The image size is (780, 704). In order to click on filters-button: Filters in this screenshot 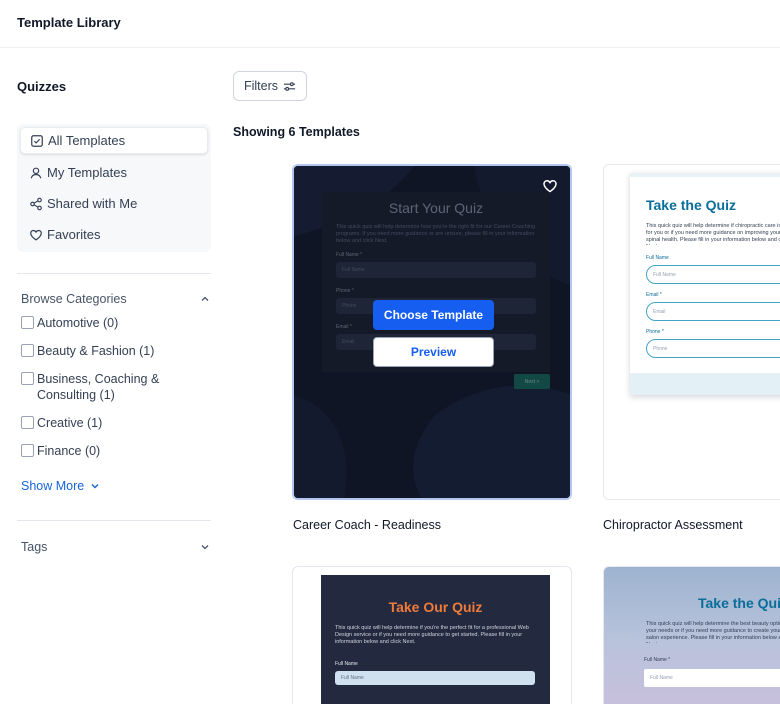, I will do `click(270, 86)`.